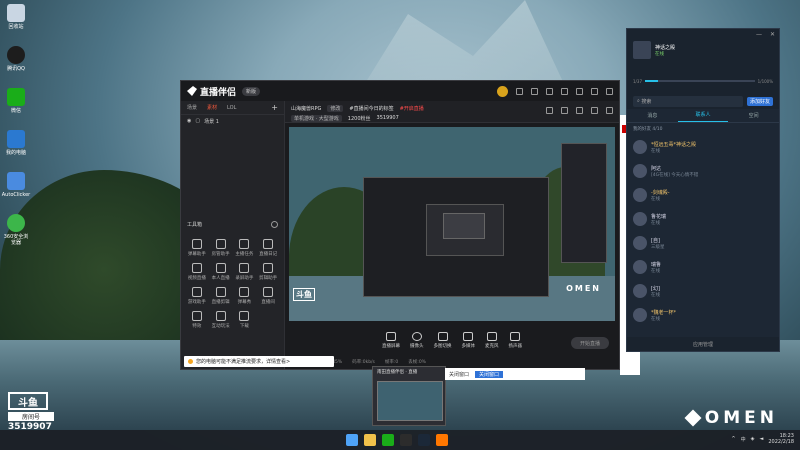 This screenshot has width=800, height=450. Describe the element at coordinates (743, 439) in the screenshot. I see `ime-indicator: 中` at that location.